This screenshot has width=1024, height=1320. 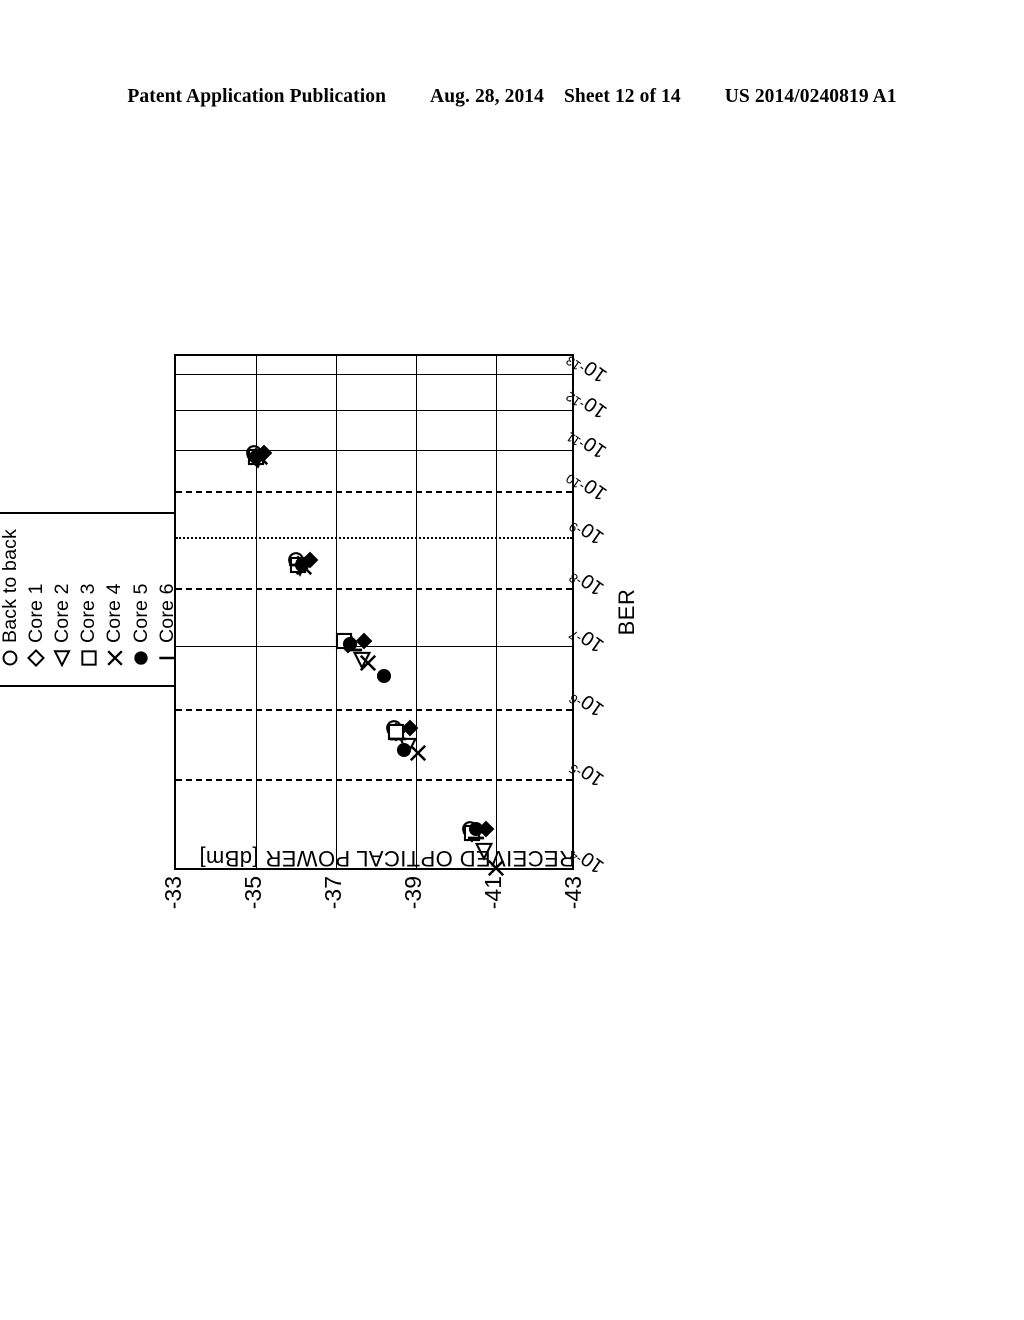 I want to click on open-circle-icon, so click(x=10, y=658).